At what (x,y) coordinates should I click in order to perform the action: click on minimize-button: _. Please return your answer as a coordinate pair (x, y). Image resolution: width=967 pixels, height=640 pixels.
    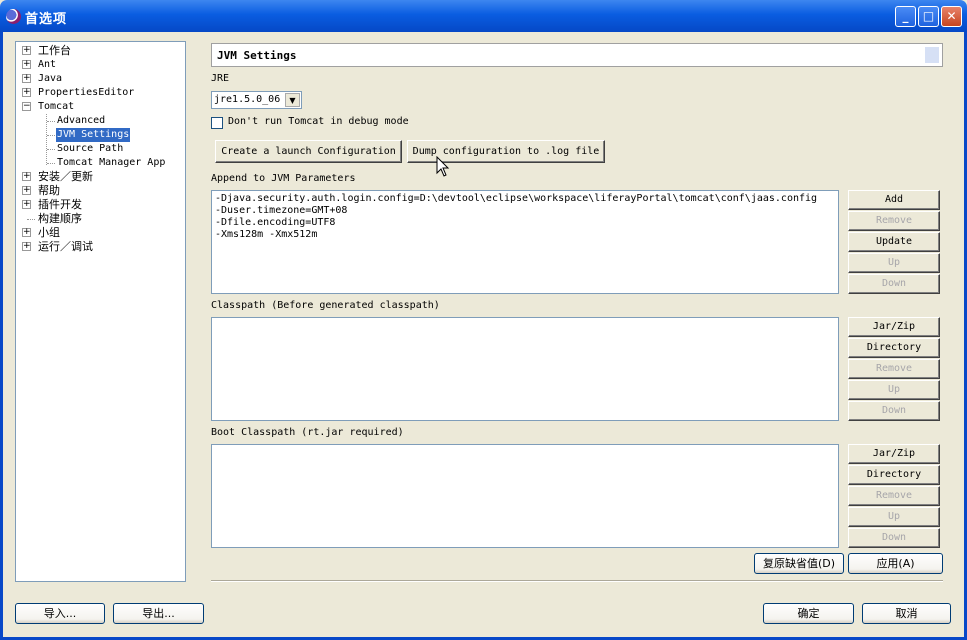
    Looking at the image, I should click on (905, 16).